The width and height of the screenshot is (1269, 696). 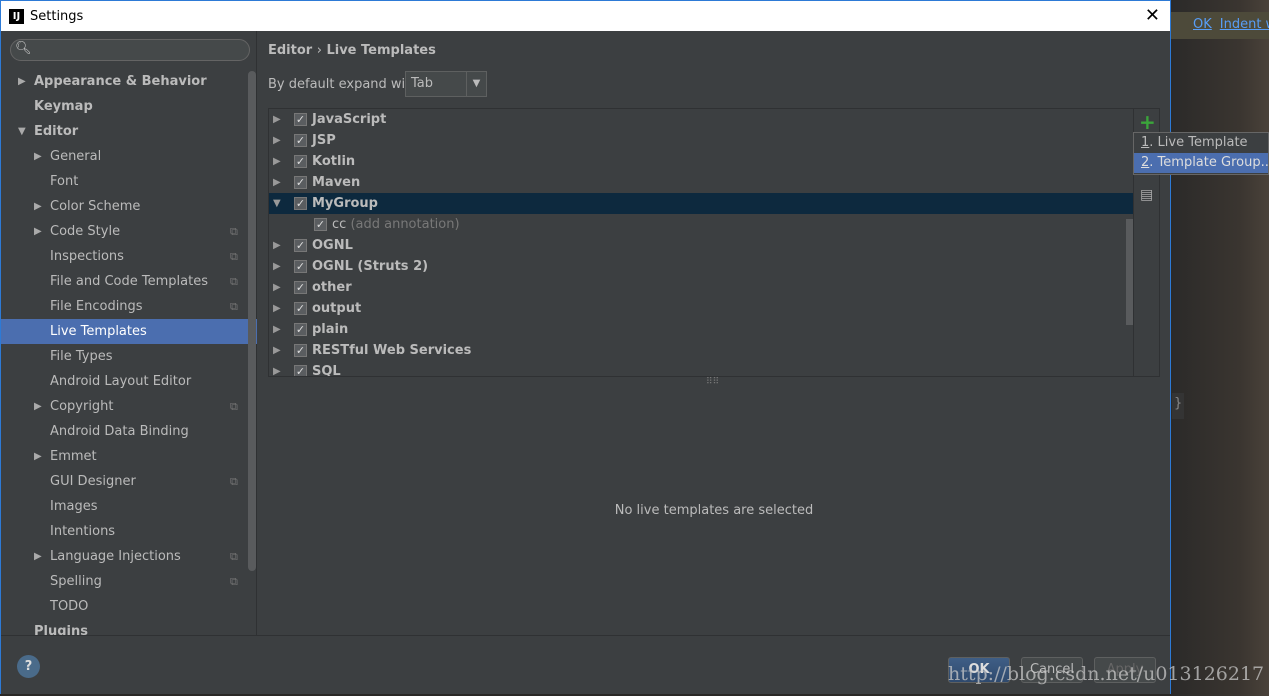 I want to click on sidebar-item: ▼ Editor, so click(x=129, y=131).